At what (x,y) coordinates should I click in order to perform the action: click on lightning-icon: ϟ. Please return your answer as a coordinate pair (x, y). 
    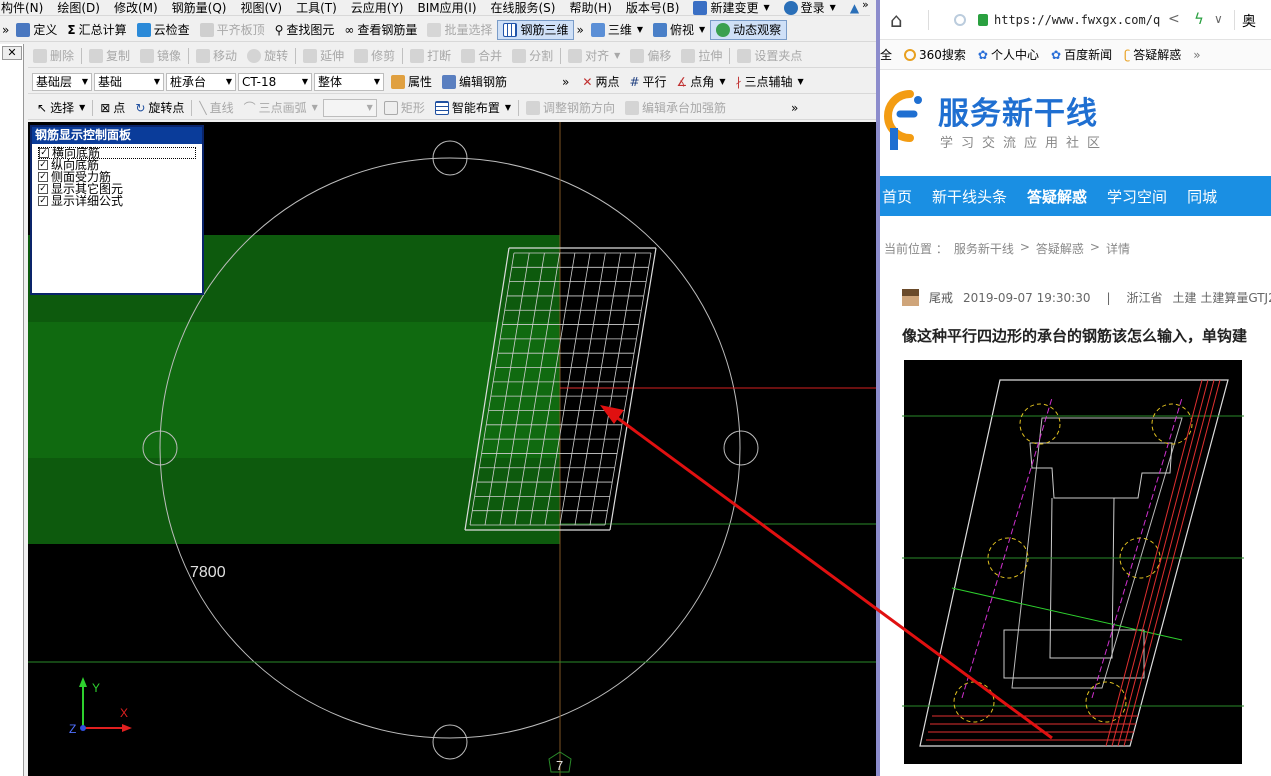
    Looking at the image, I should click on (1199, 19).